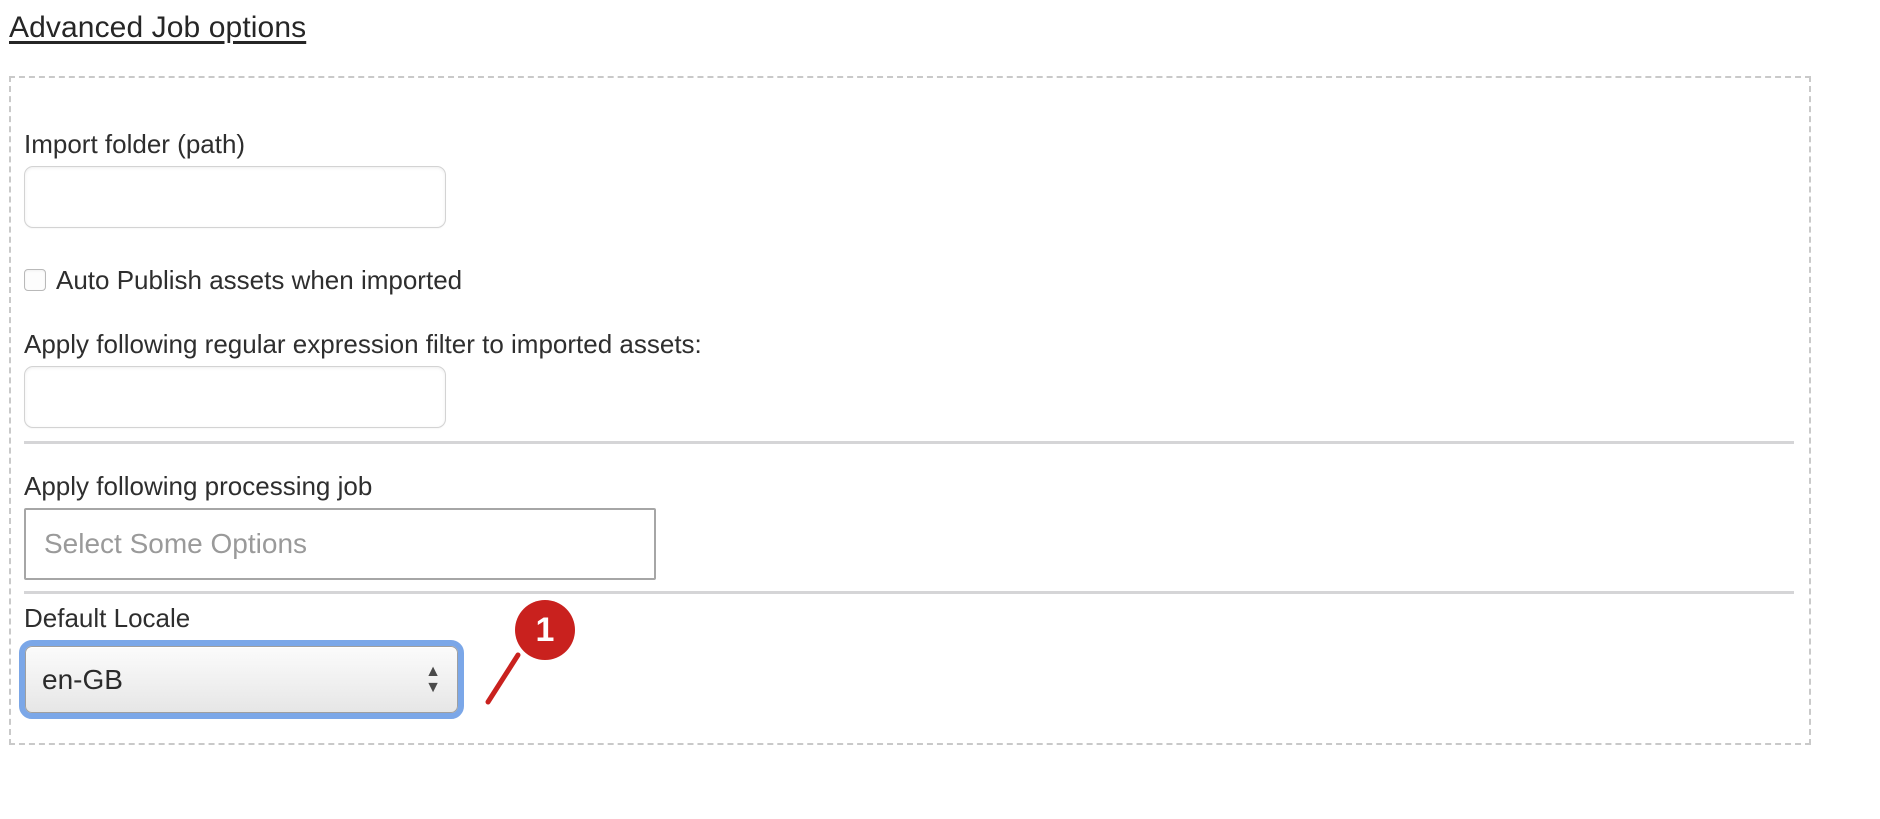 The height and width of the screenshot is (819, 1880). What do you see at coordinates (135, 144) in the screenshot?
I see `import-folder-label: Import folder (path)` at bounding box center [135, 144].